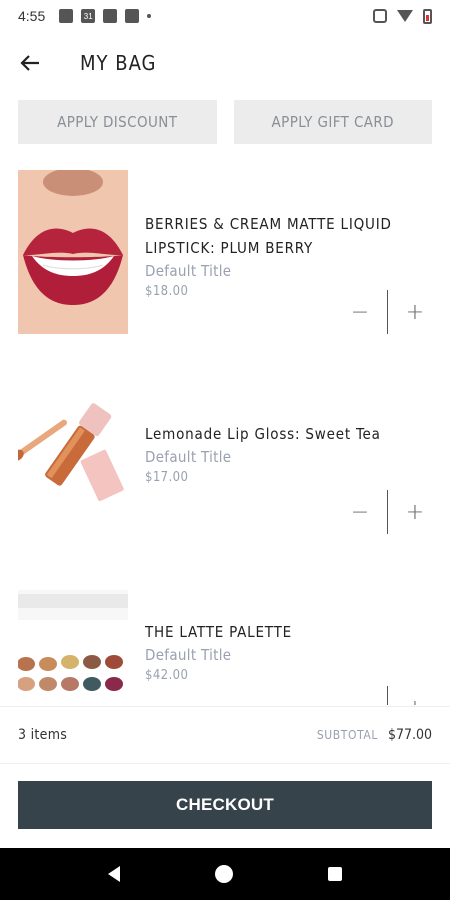 This screenshot has height=900, width=450. What do you see at coordinates (225, 735) in the screenshot?
I see `bag-summary: 3 items SUBTOTAL $77.00` at bounding box center [225, 735].